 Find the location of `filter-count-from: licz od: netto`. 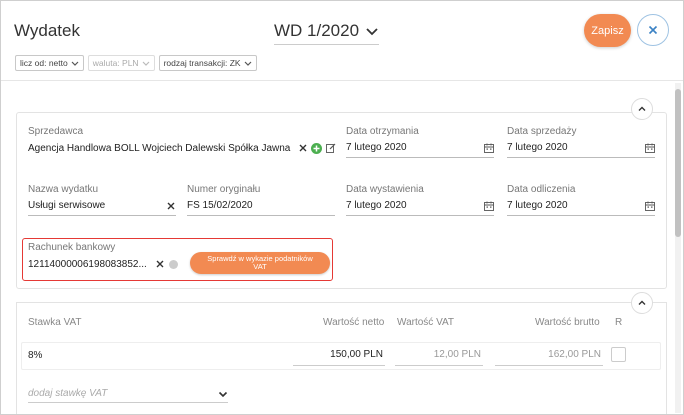

filter-count-from: licz od: netto is located at coordinates (49, 63).